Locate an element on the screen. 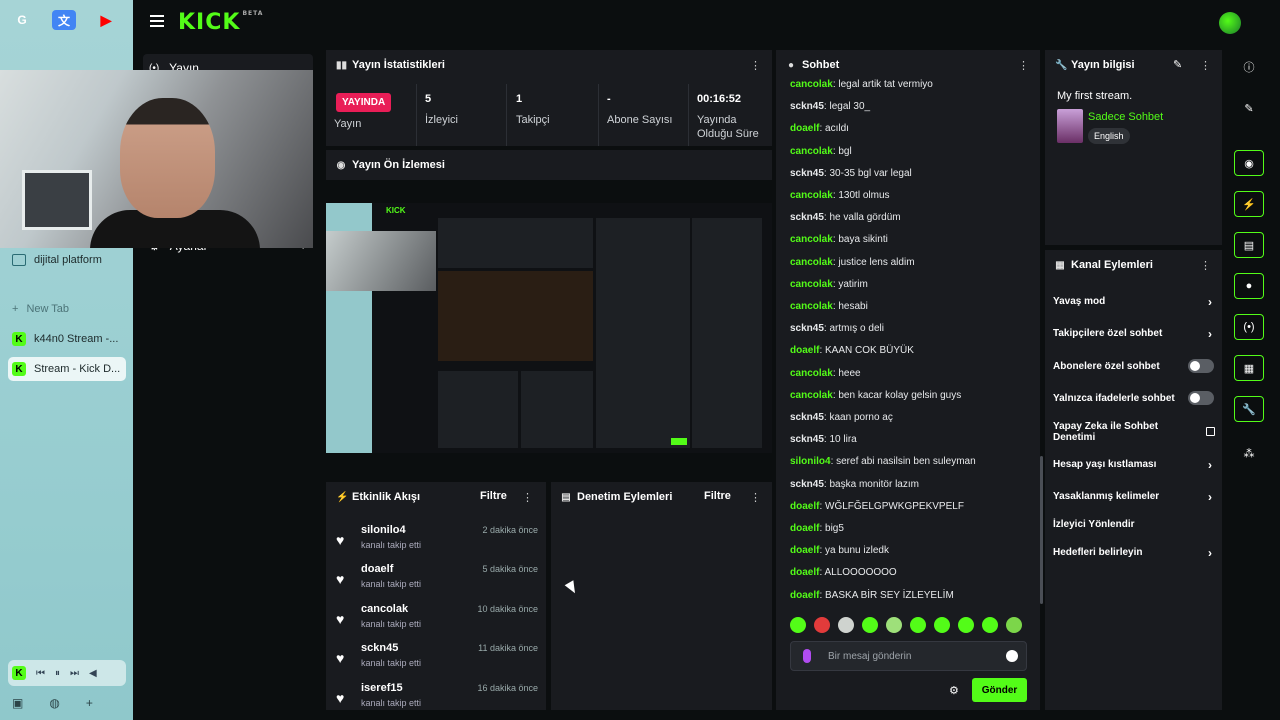 This screenshot has width=1280, height=720. kick-logo: KICK BETA is located at coordinates (220, 22).